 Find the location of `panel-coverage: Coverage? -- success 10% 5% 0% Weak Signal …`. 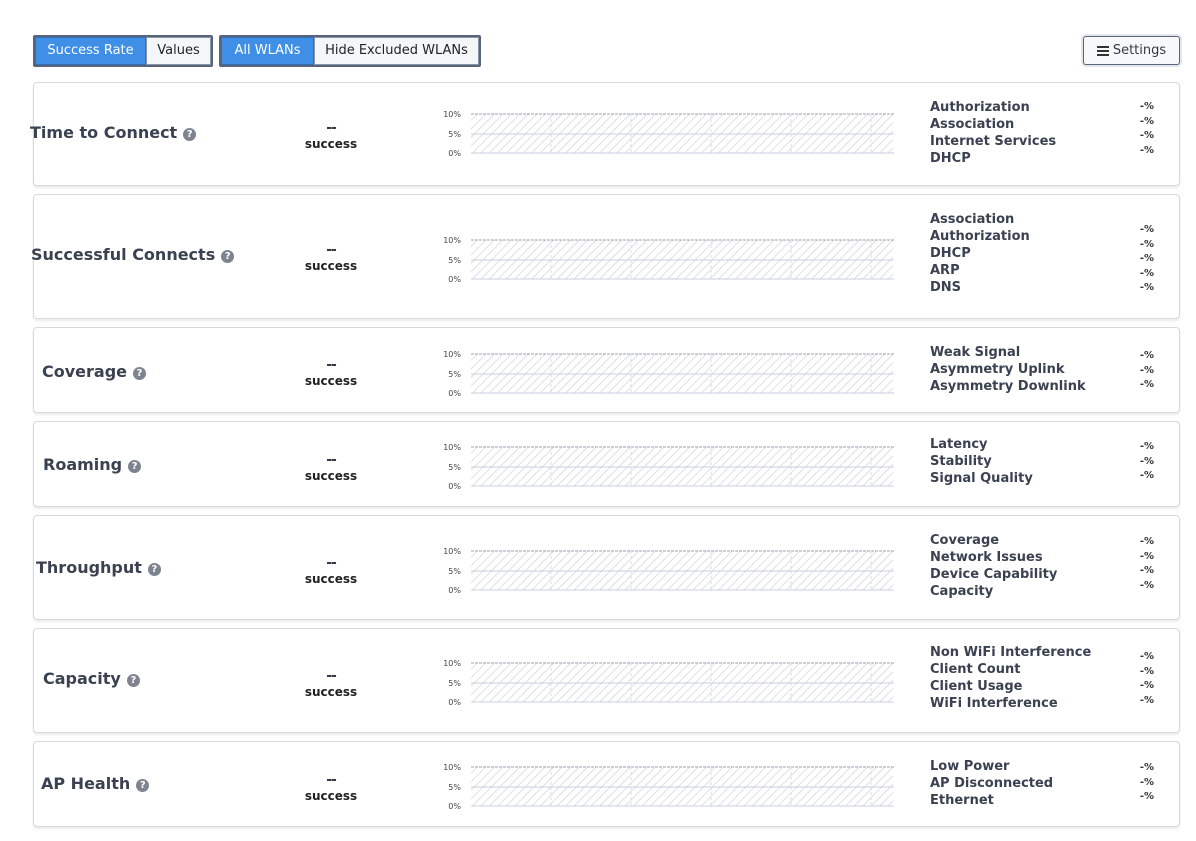

panel-coverage: Coverage? -- success 10% 5% 0% Weak Signal … is located at coordinates (606, 370).